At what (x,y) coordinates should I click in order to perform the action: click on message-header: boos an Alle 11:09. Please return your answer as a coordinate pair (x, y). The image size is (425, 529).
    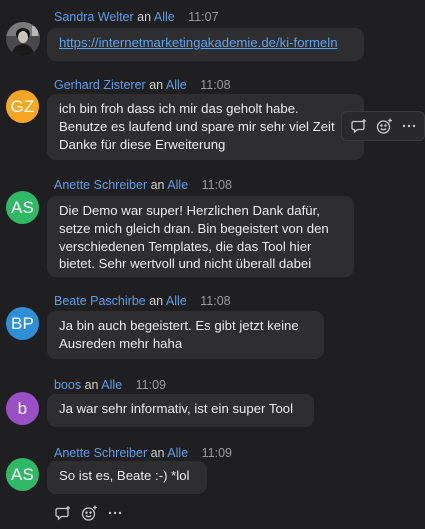
    Looking at the image, I should click on (110, 385).